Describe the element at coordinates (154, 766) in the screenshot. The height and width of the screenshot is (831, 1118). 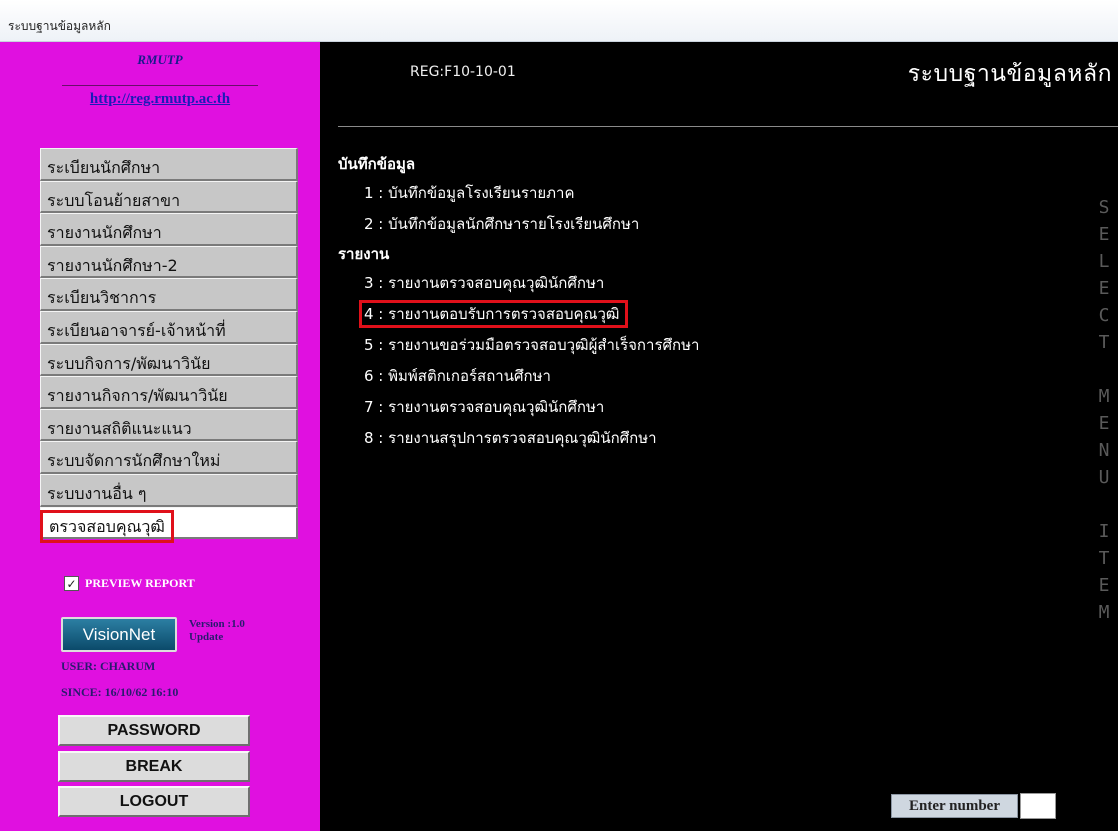
I see `break-button: BREAK` at that location.